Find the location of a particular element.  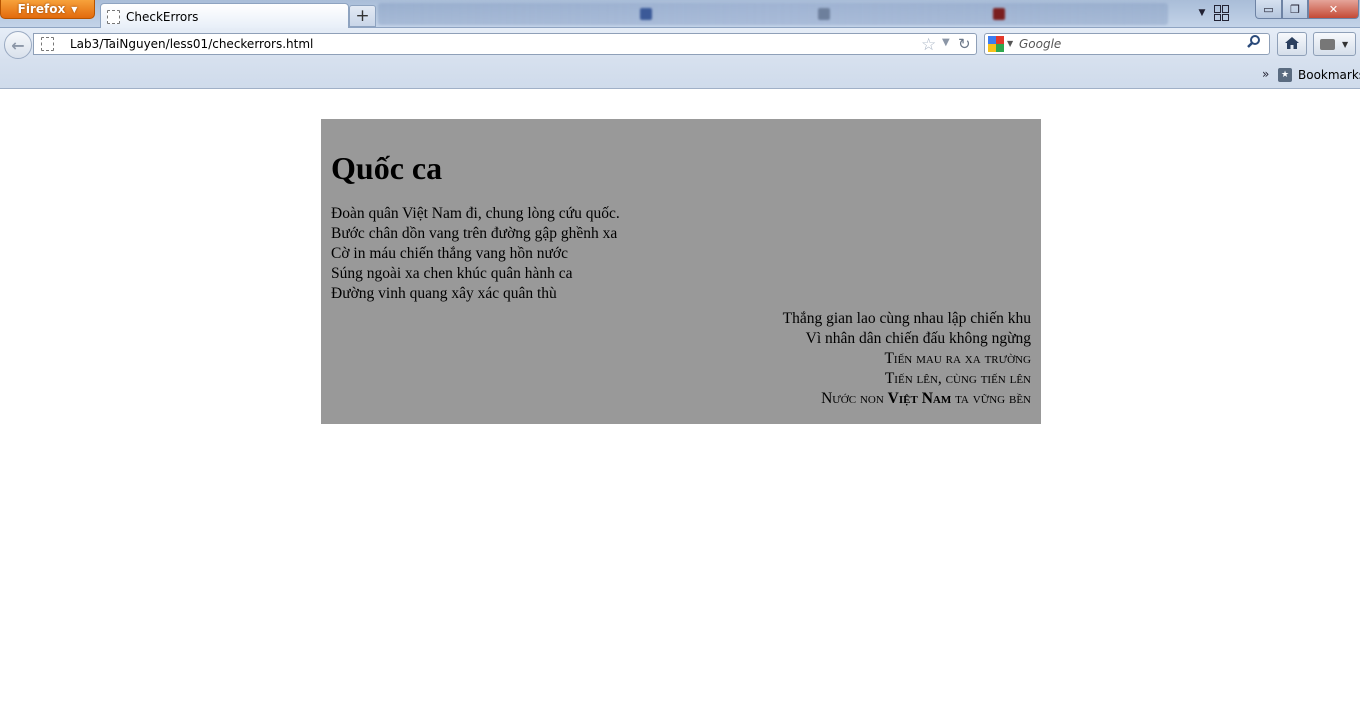

background-tabs is located at coordinates (773, 14).